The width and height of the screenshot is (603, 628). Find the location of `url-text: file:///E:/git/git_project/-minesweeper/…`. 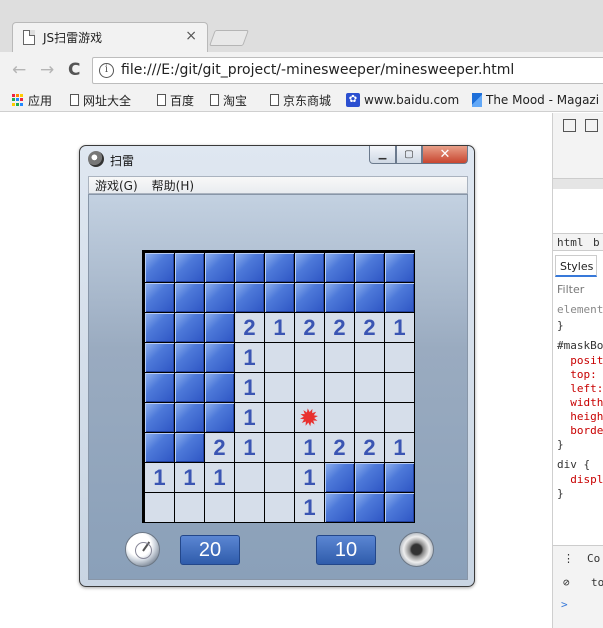

url-text: file:///E:/git/git_project/-minesweeper/… is located at coordinates (317, 70).